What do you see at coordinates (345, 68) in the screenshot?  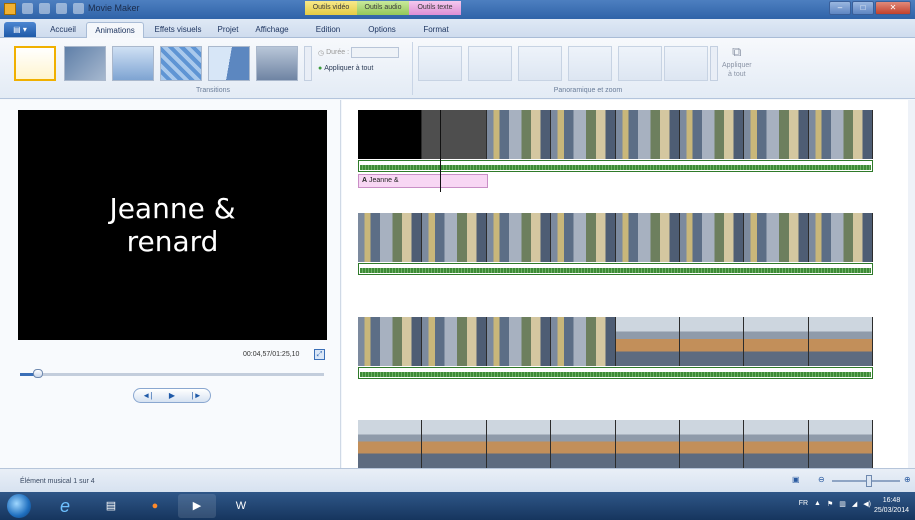 I see `apply-all-transitions-button: ● Appliquer à tout` at bounding box center [345, 68].